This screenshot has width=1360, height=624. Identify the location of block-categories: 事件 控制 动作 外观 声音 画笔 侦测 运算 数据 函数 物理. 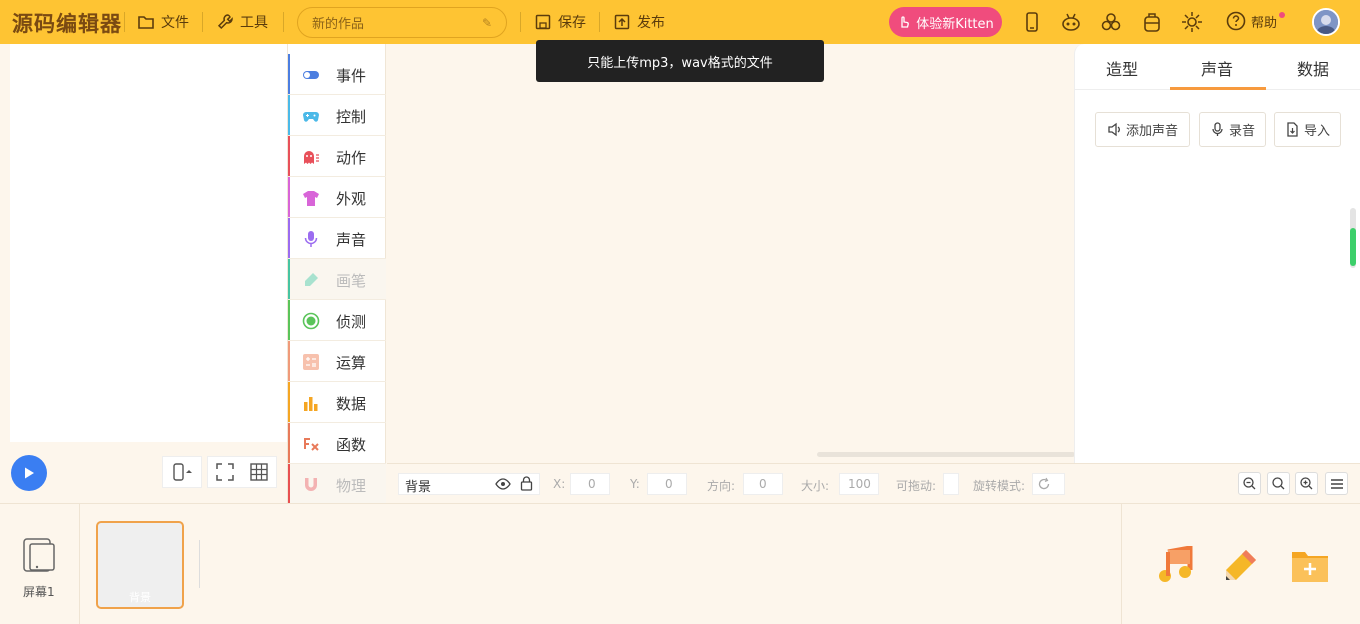
(336, 274).